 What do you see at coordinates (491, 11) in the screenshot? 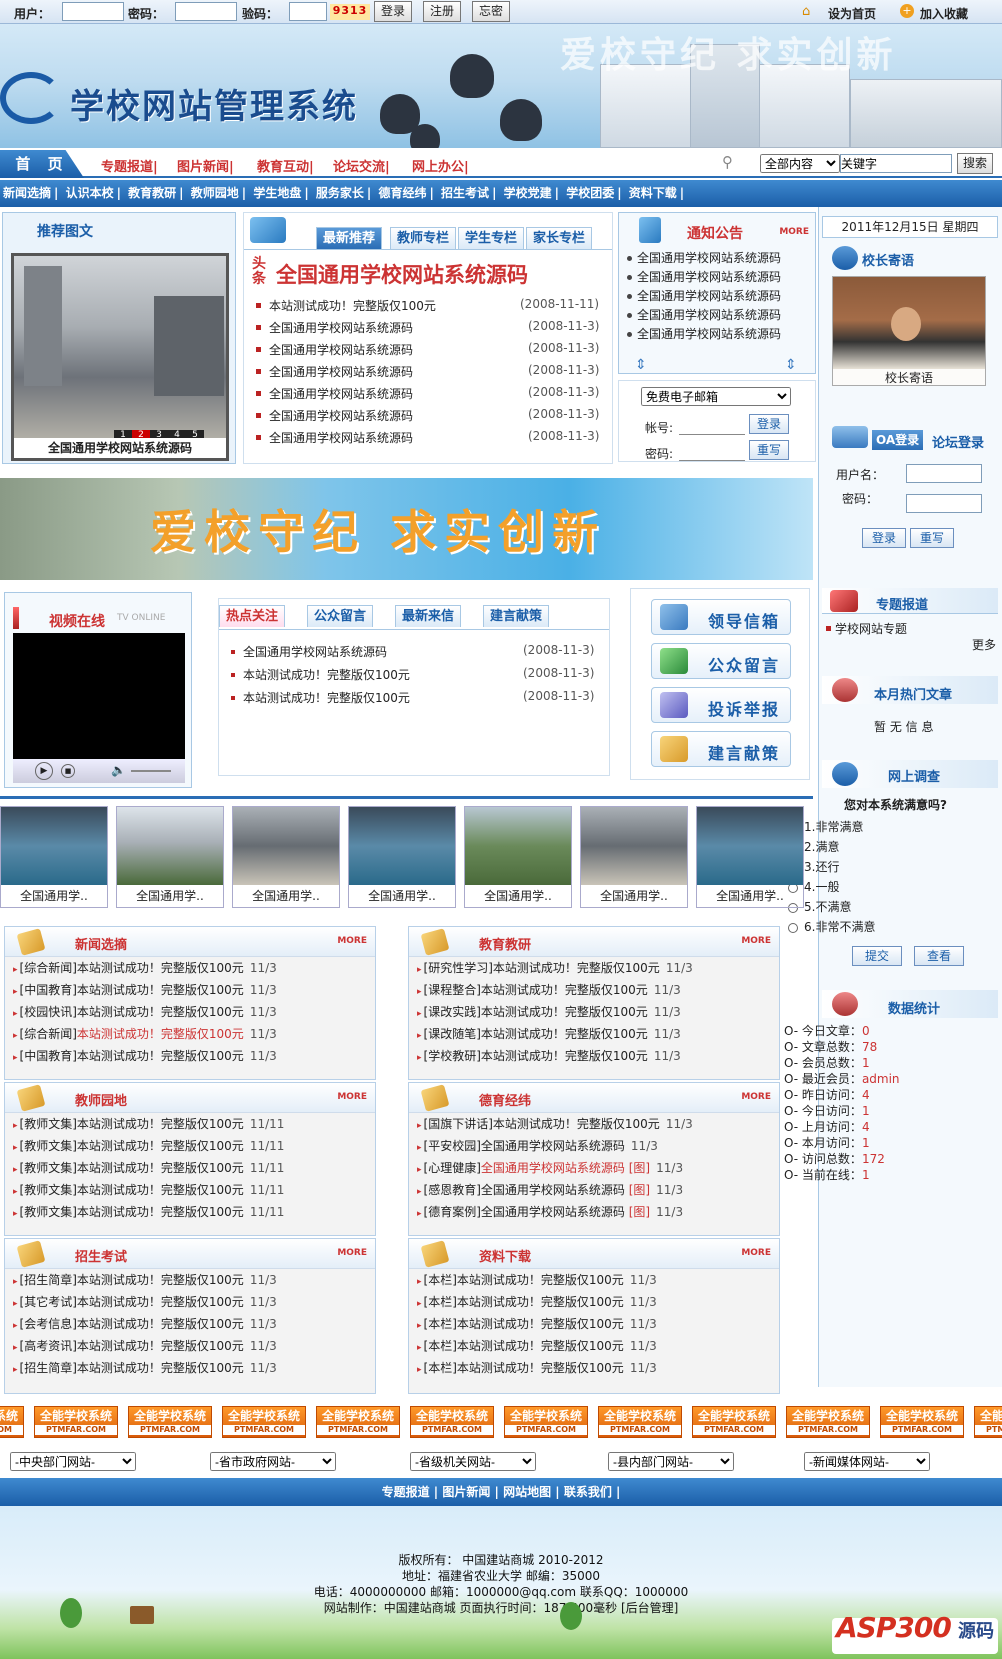
I see `forgot-password-button: 忘密` at bounding box center [491, 11].